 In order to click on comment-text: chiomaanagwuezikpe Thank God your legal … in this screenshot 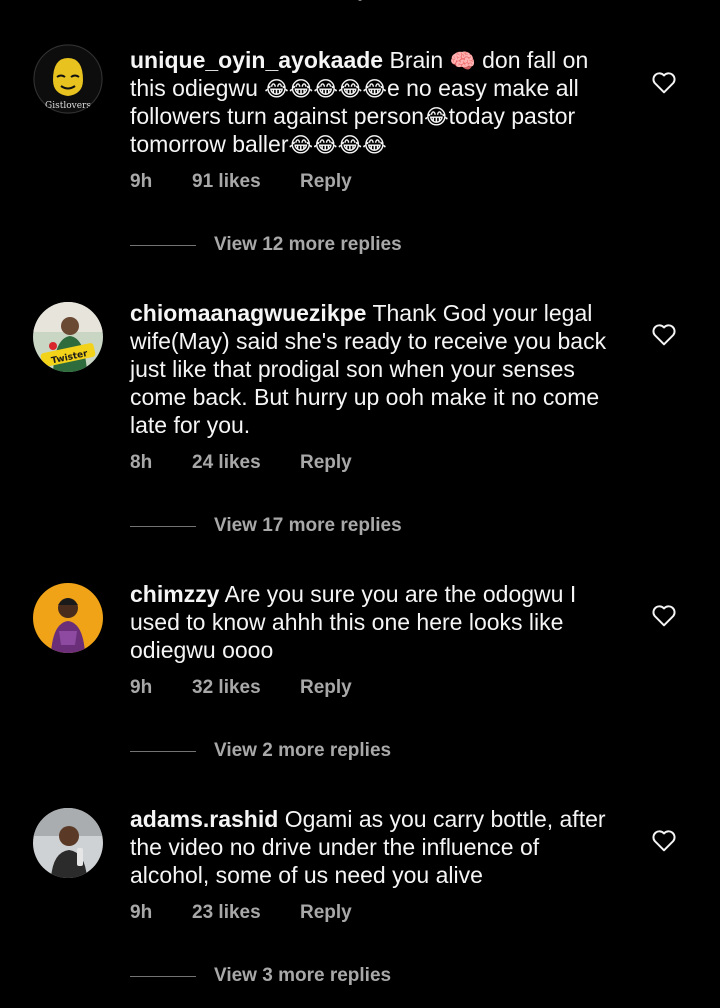, I will do `click(380, 369)`.